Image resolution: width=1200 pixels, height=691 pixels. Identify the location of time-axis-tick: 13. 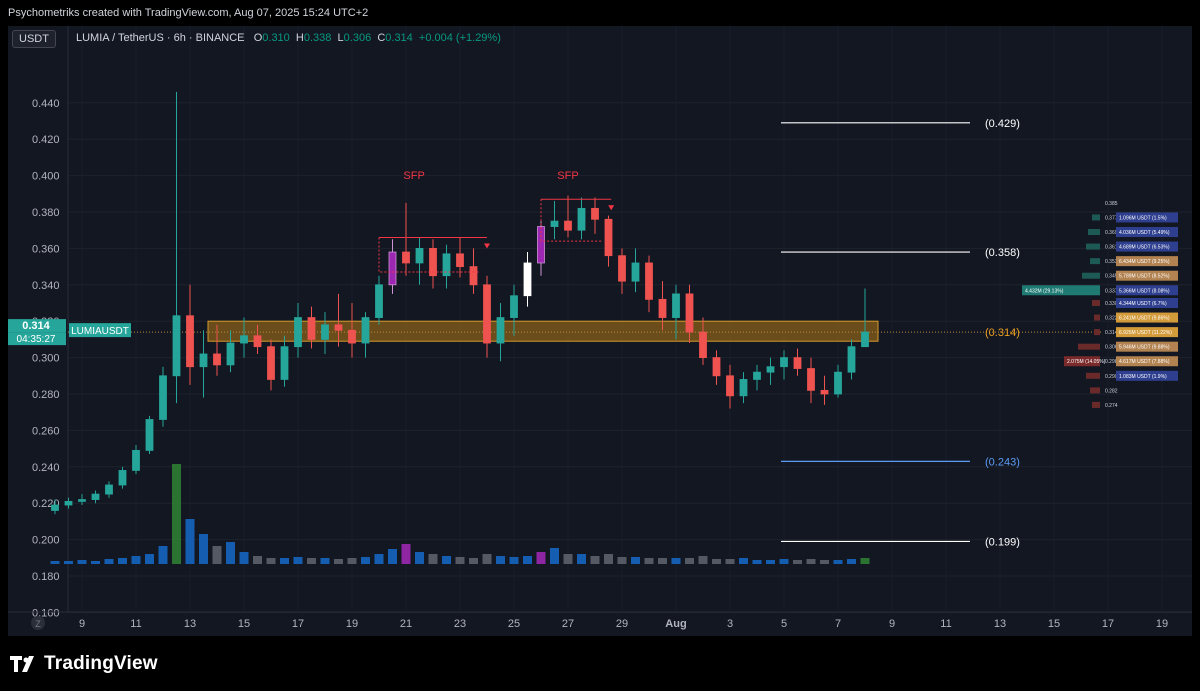
(190, 624).